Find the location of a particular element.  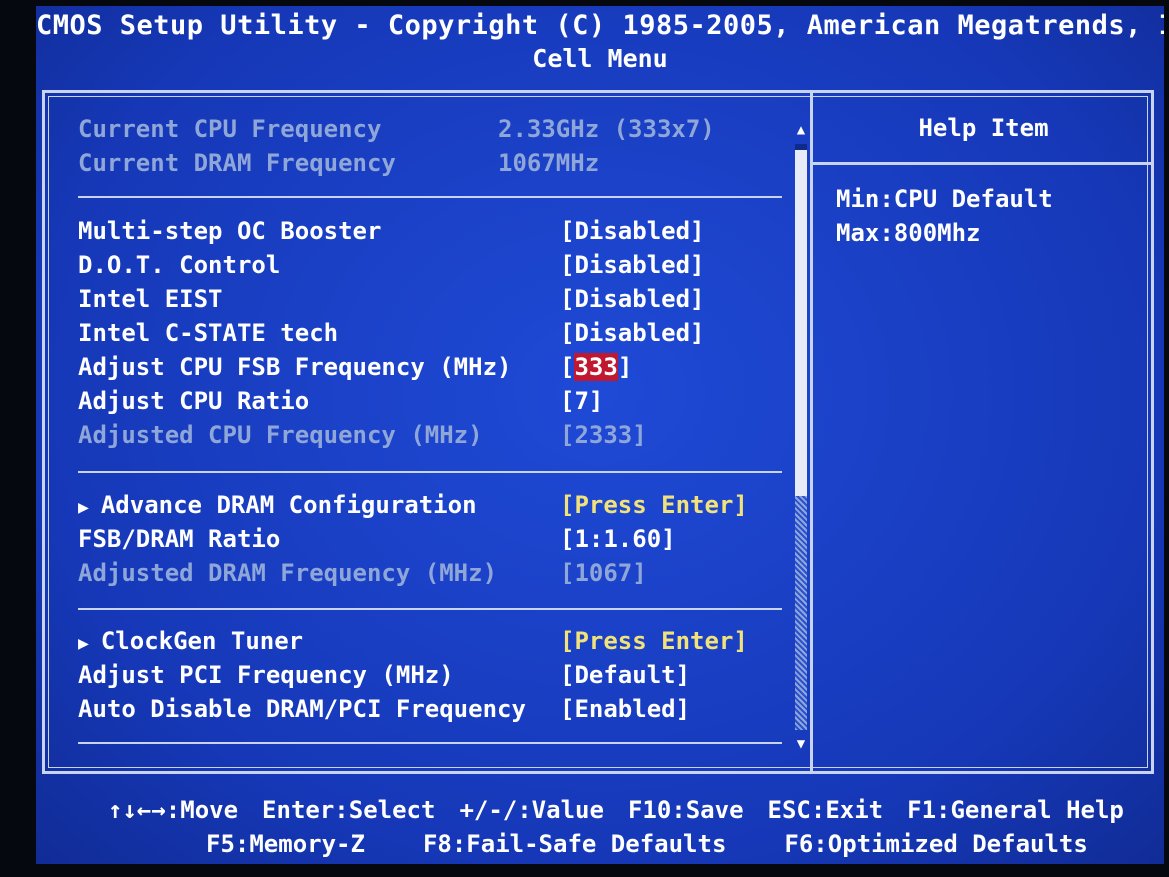

scrollbar-track-lower is located at coordinates (801, 613).